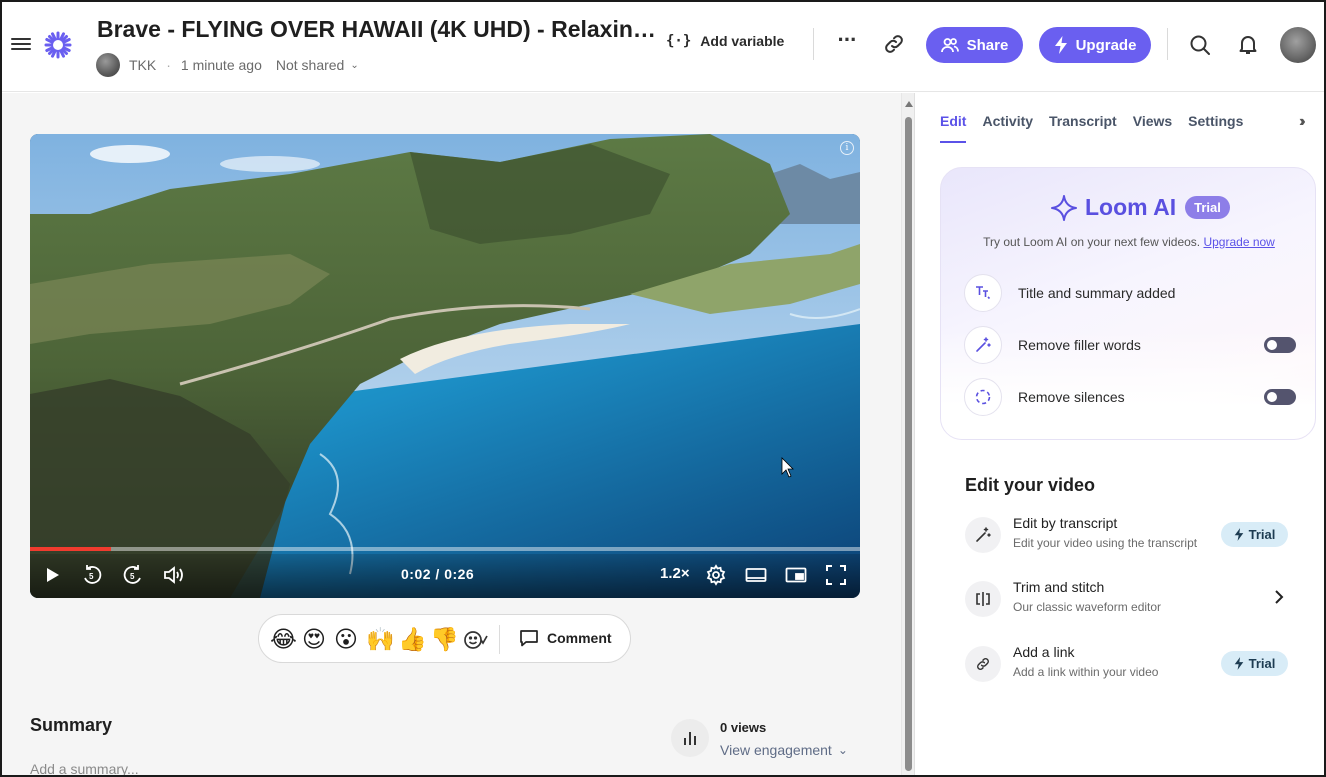 This screenshot has width=1326, height=777. I want to click on theater-mode-icon, so click(756, 575).